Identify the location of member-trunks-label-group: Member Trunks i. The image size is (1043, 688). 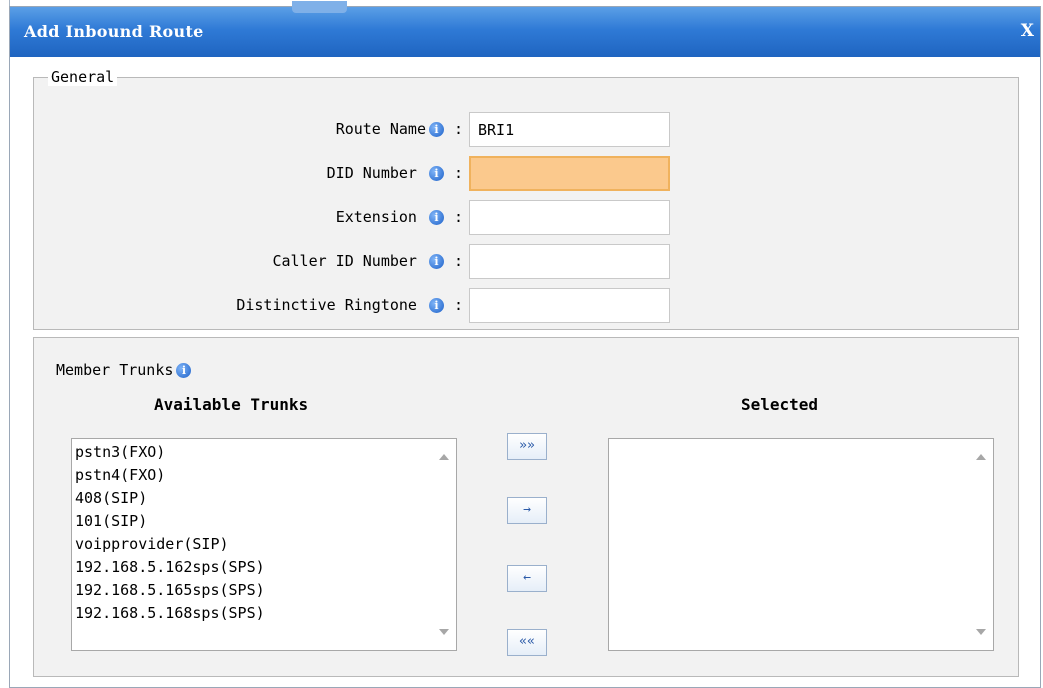
(124, 370).